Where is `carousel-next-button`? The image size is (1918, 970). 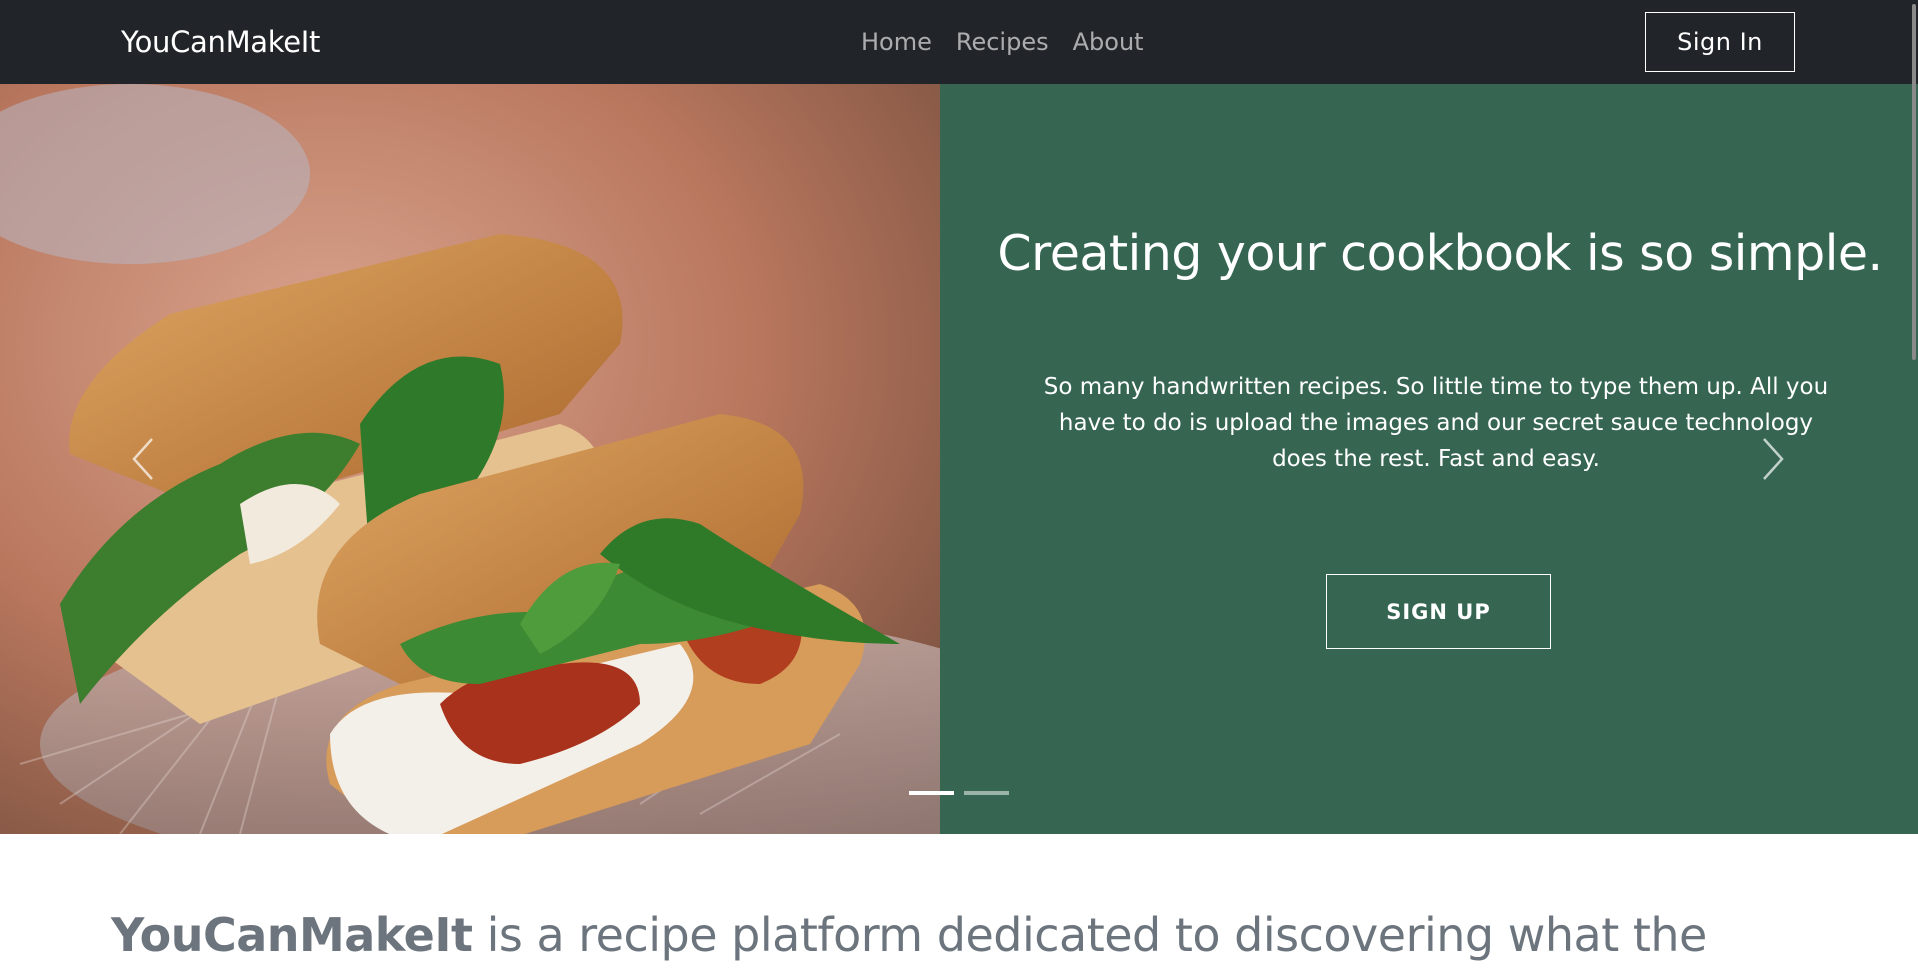
carousel-next-button is located at coordinates (1773, 459).